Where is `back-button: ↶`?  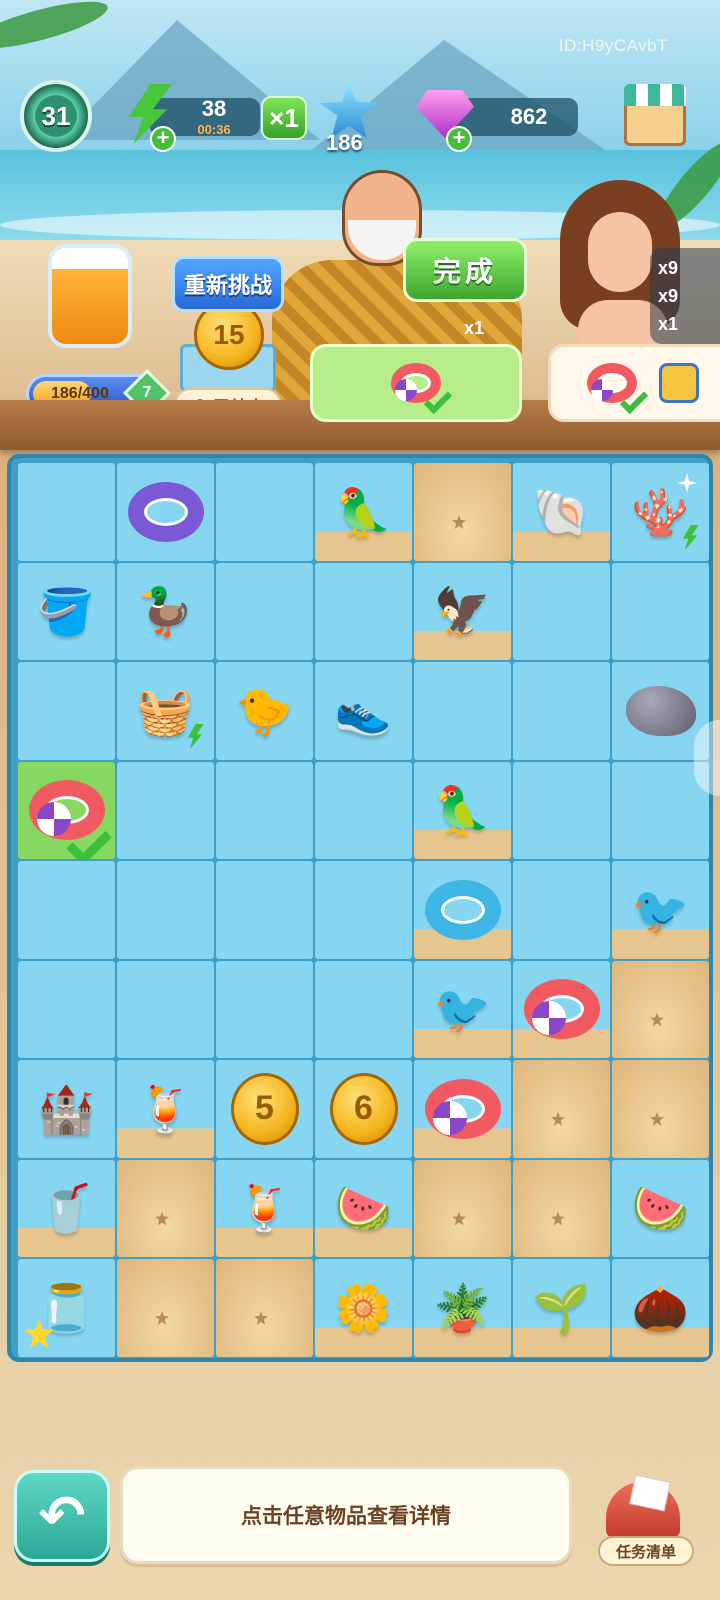
back-button: ↶ is located at coordinates (62, 1516).